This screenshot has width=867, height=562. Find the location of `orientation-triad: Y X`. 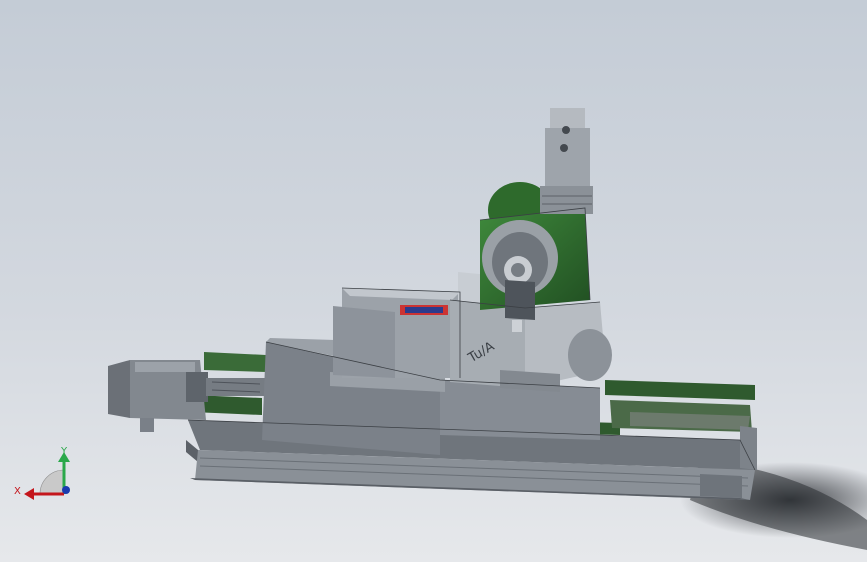

orientation-triad: Y X is located at coordinates (42, 473).